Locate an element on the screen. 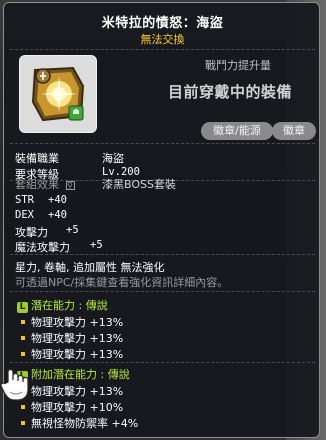 This screenshot has width=326, height=440. job-row: 裝備職業 is located at coordinates (37, 158).